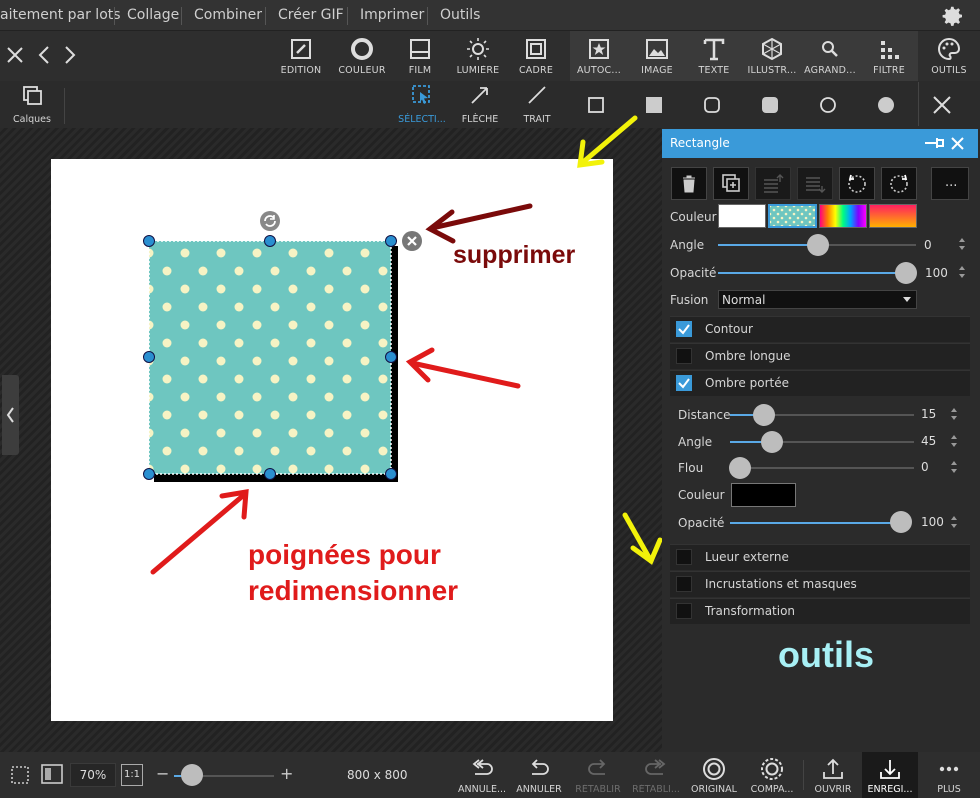 The width and height of the screenshot is (980, 798). I want to click on menu-collage: Collage, so click(153, 15).